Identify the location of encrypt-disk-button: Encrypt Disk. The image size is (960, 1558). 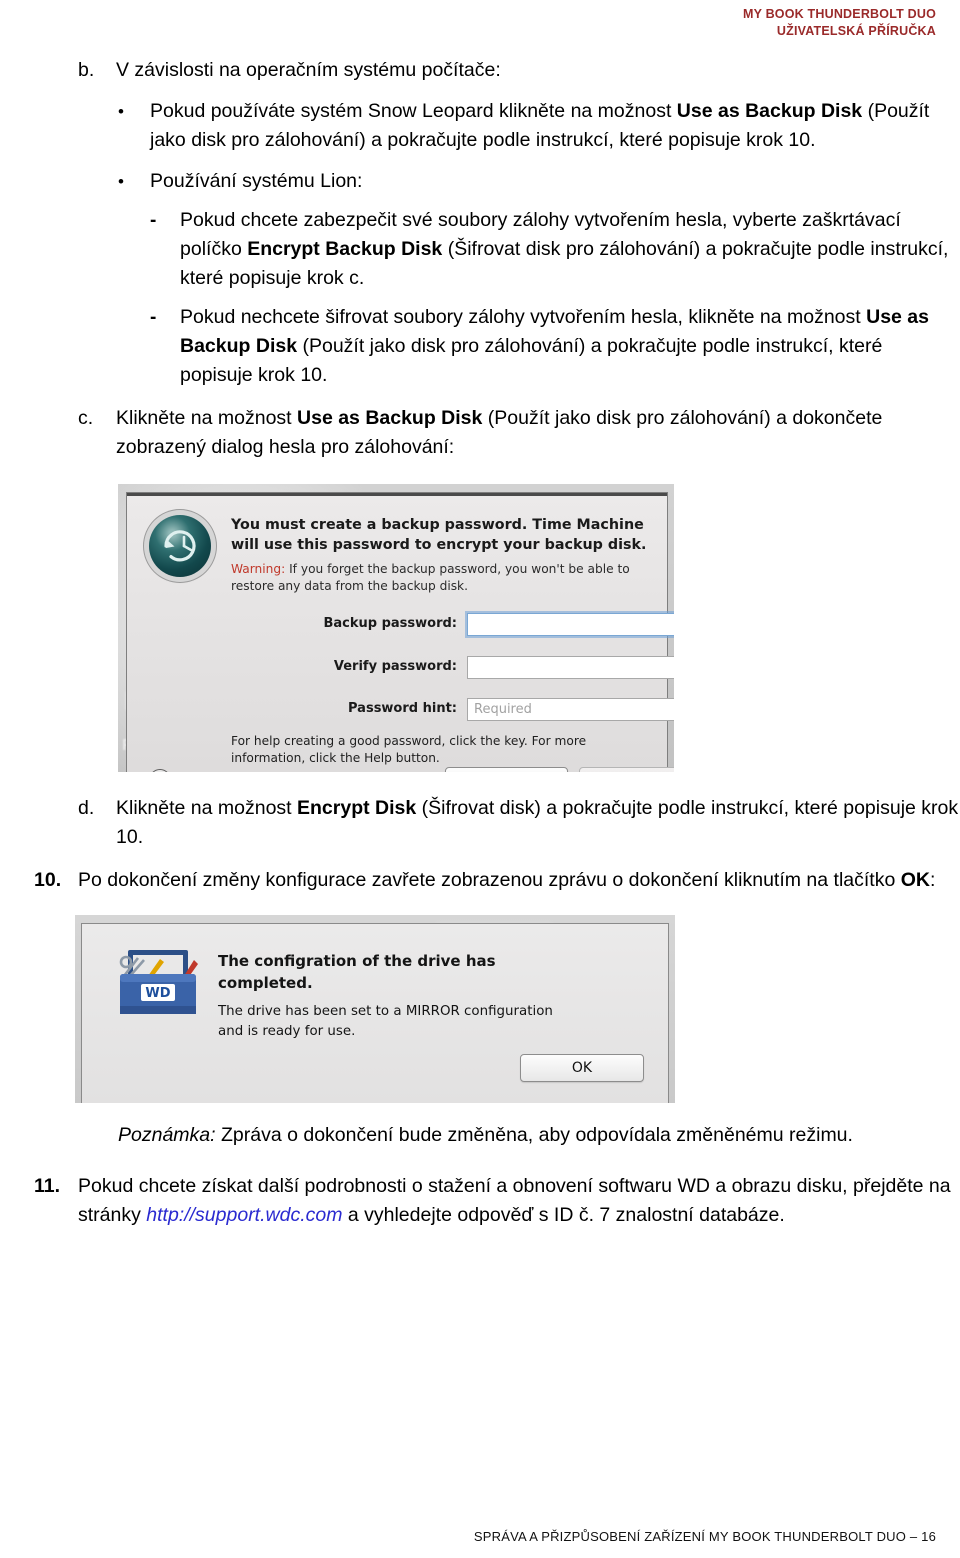
(626, 769).